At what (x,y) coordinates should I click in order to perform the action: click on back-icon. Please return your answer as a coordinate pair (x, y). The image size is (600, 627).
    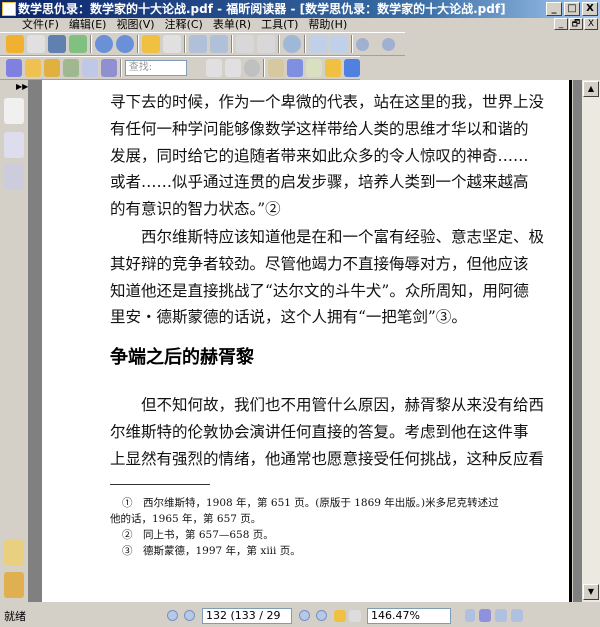
    Looking at the image, I should click on (151, 44).